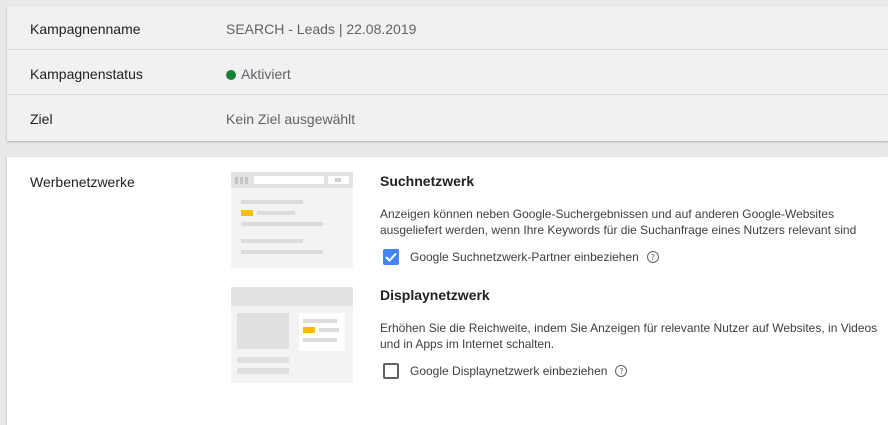 This screenshot has width=888, height=425. Describe the element at coordinates (391, 371) in the screenshot. I see `display-network-checkbox` at that location.